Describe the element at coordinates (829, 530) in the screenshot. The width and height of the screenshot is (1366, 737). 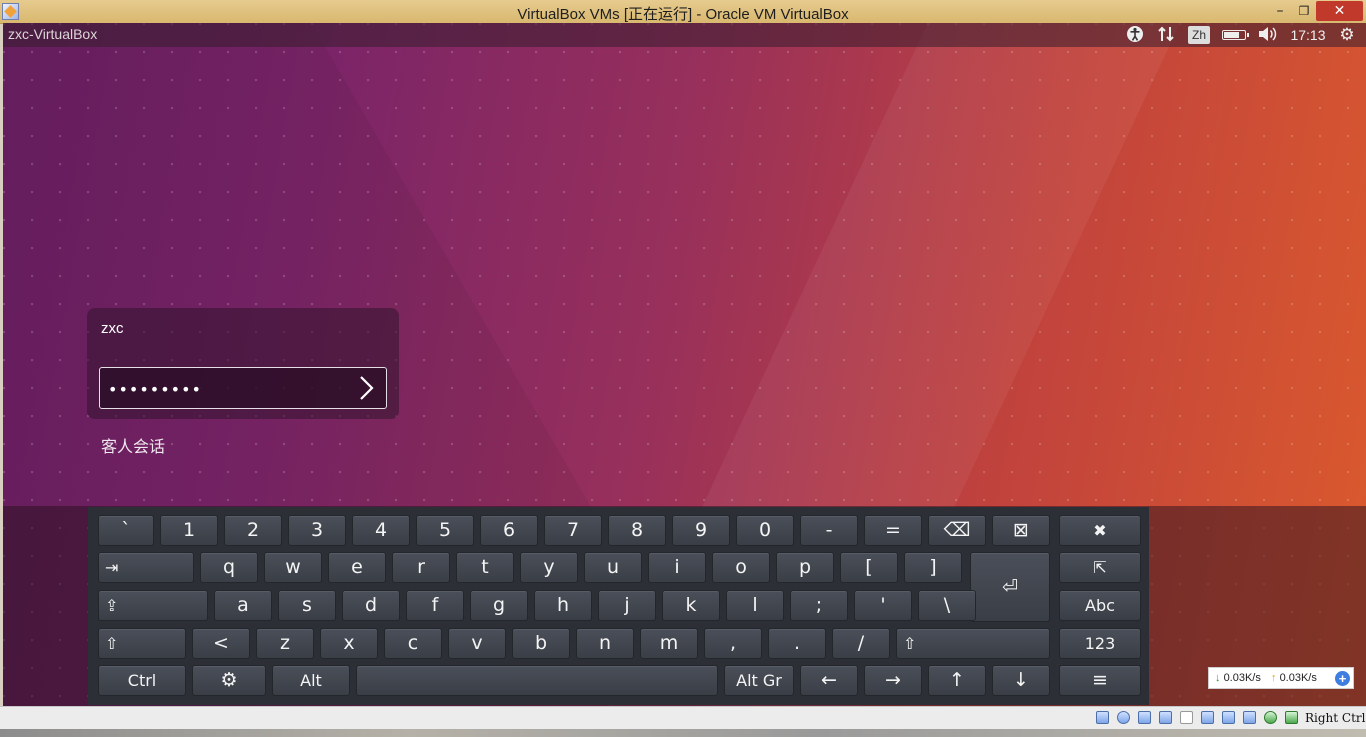
I see `key-minus: -` at that location.